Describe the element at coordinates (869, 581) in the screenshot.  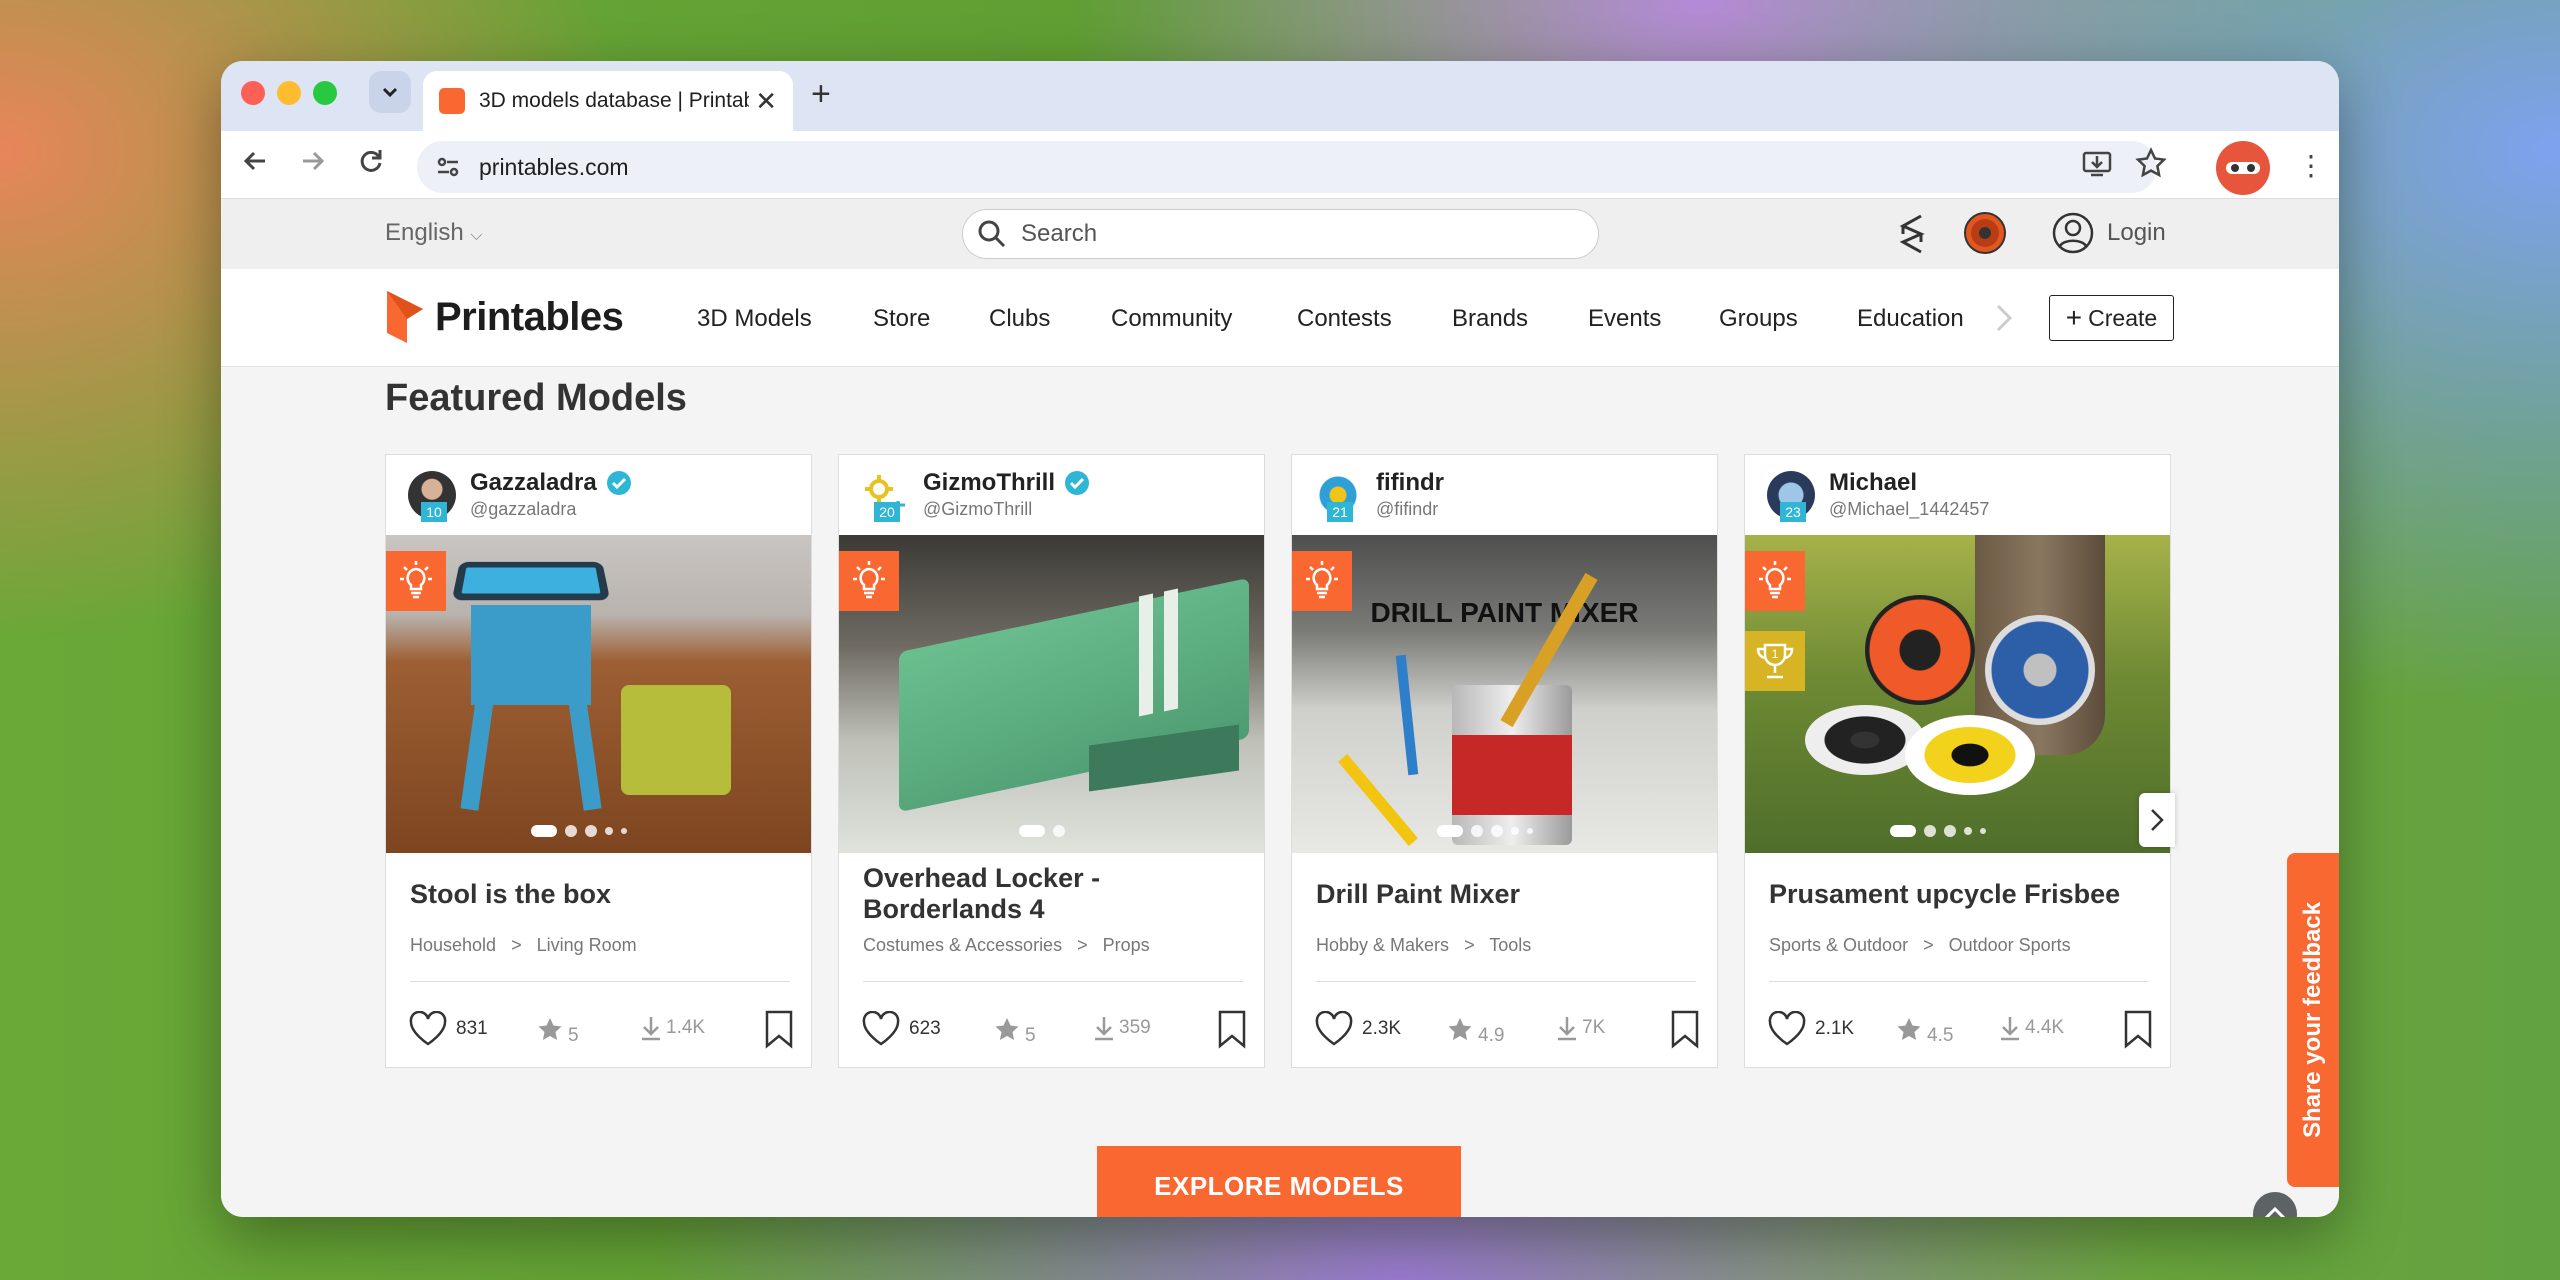
I see `lightbulb-icon` at that location.